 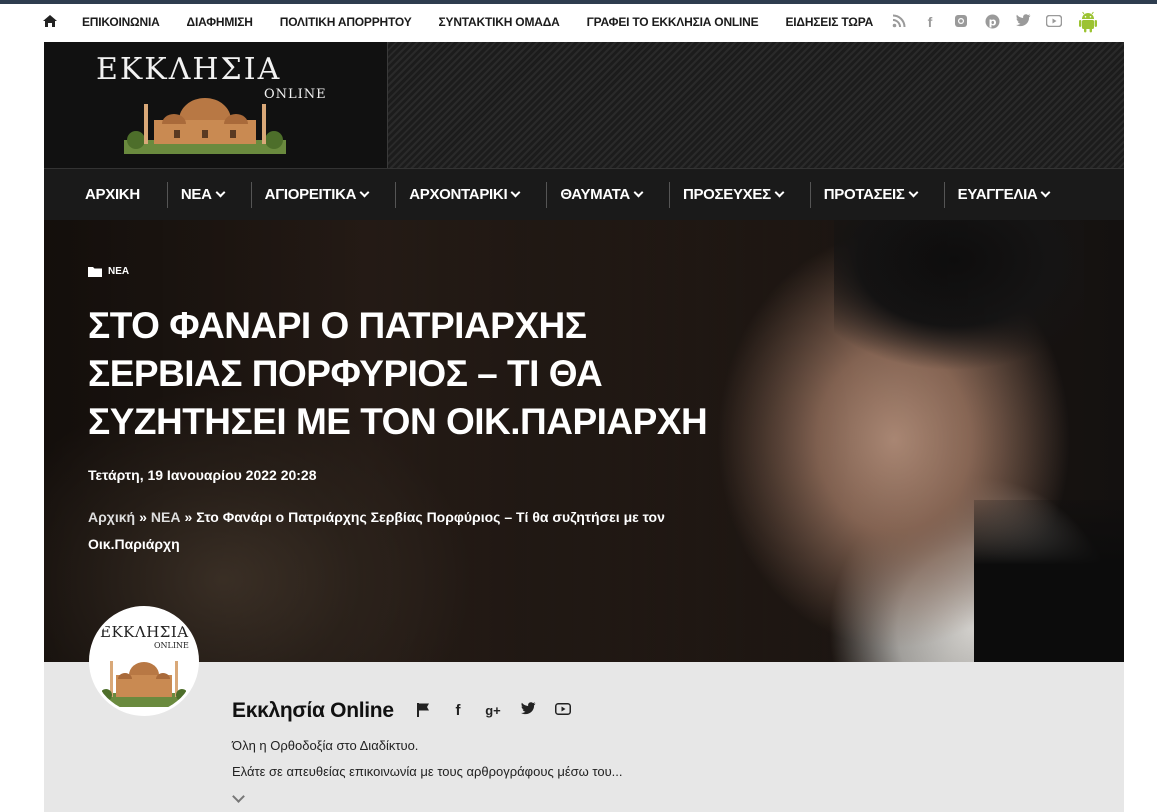 I want to click on author-avatar: ΕΚΚΛΗΣΙΑ ONLINE, so click(x=144, y=661).